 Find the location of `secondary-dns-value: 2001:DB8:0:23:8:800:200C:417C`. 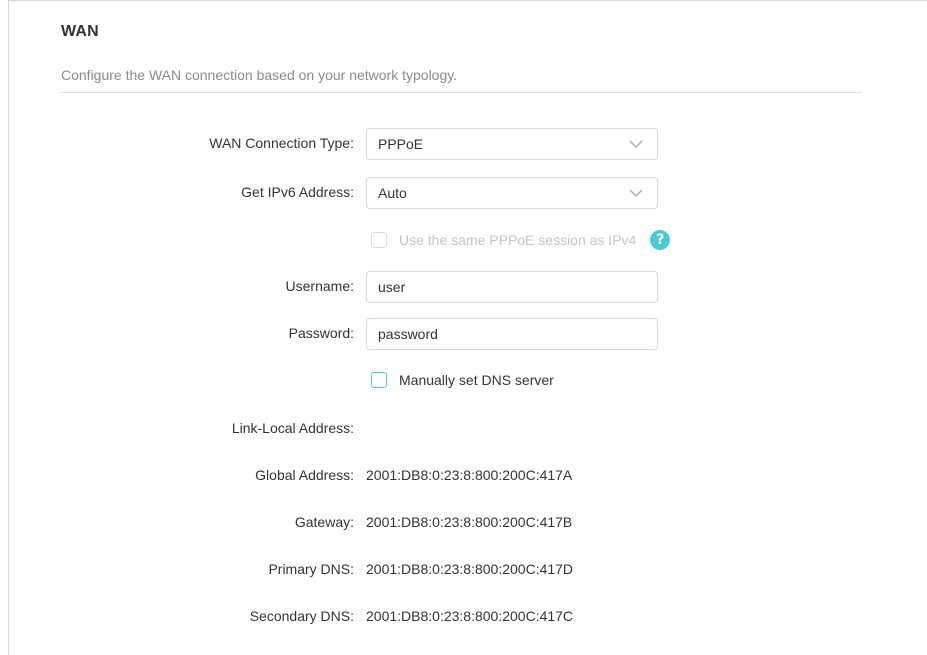

secondary-dns-value: 2001:DB8:0:23:8:800:200C:417C is located at coordinates (470, 616).